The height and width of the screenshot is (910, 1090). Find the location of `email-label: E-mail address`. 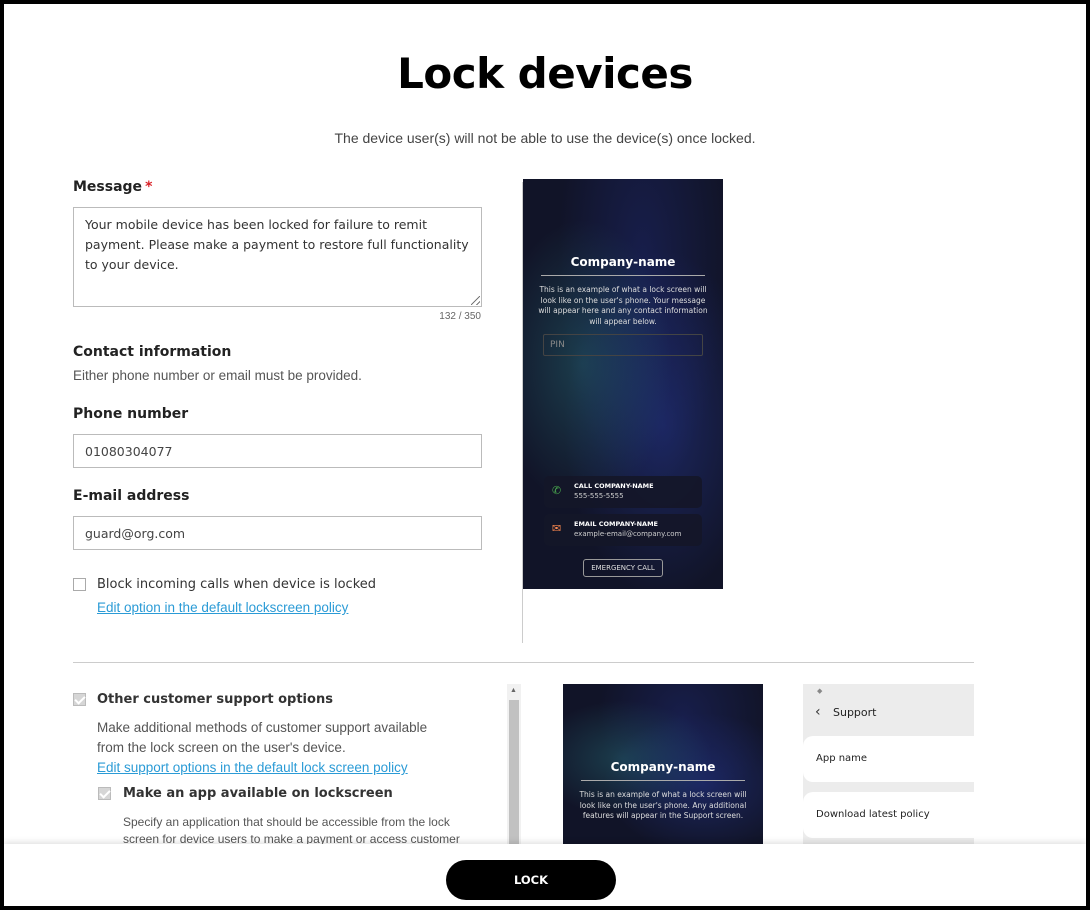

email-label: E-mail address is located at coordinates (131, 496).